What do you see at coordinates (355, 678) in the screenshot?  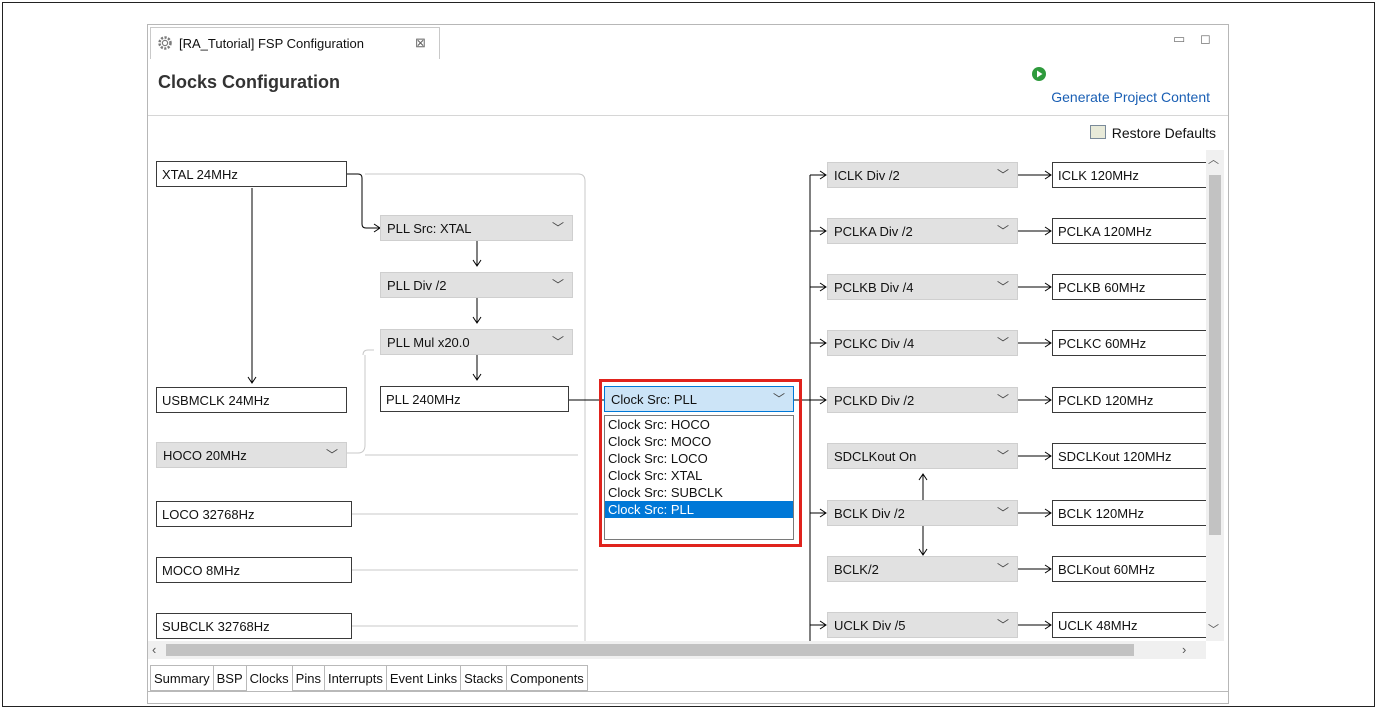 I see `tab-interrupts: Interrupts` at bounding box center [355, 678].